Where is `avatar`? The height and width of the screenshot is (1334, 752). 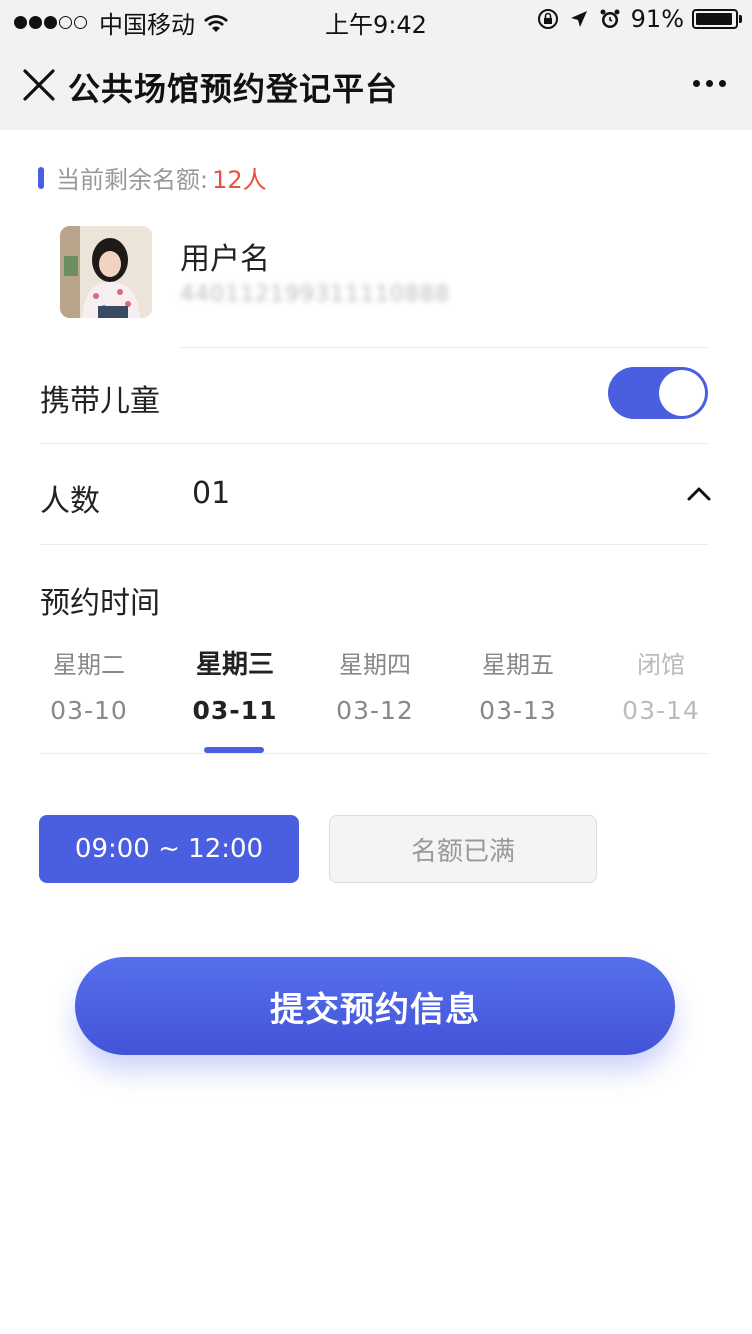
avatar is located at coordinates (106, 272).